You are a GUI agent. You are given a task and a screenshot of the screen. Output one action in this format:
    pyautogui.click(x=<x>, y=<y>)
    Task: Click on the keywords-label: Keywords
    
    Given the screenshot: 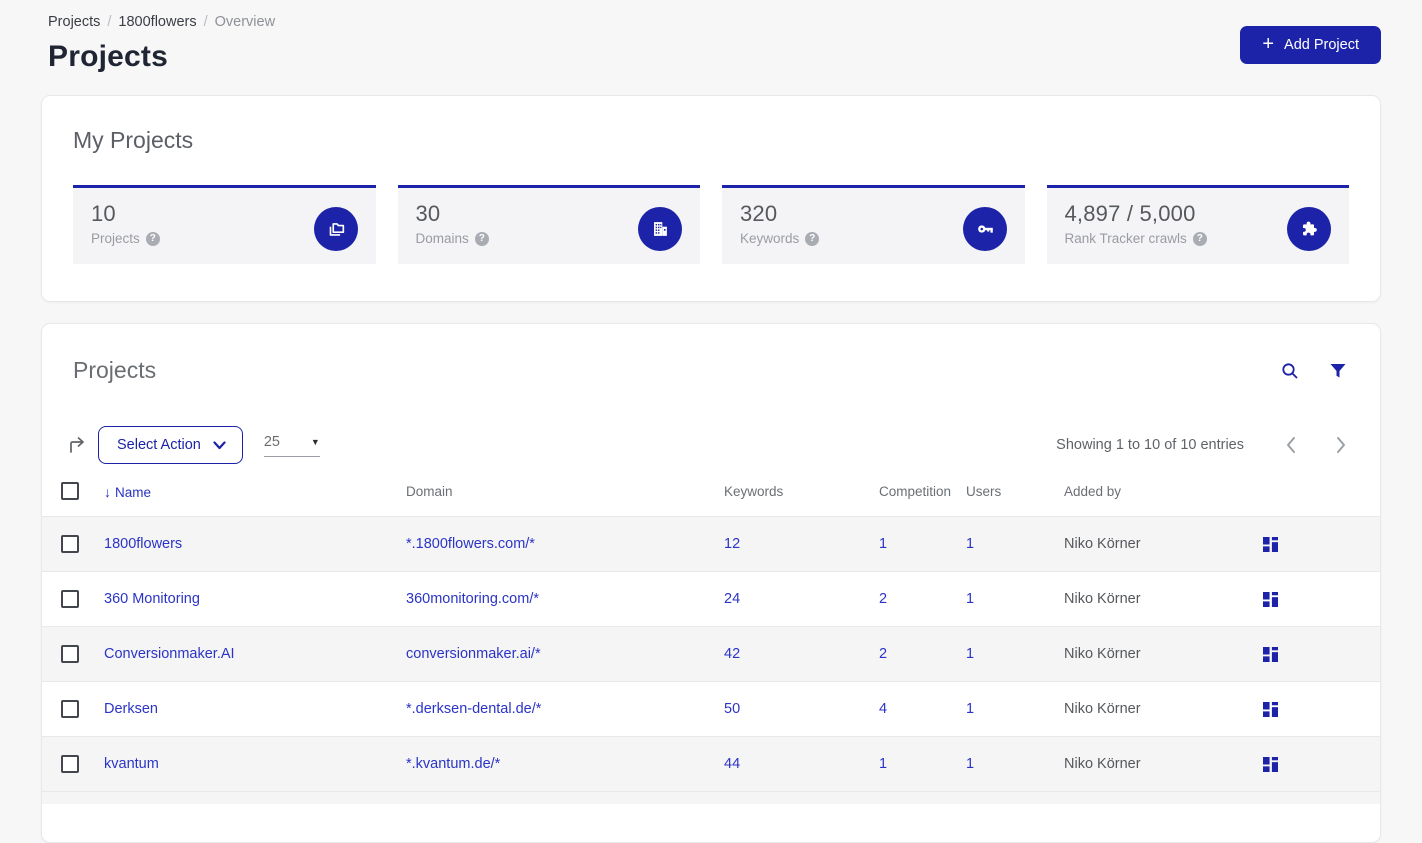 What is the action you would take?
    pyautogui.click(x=770, y=238)
    